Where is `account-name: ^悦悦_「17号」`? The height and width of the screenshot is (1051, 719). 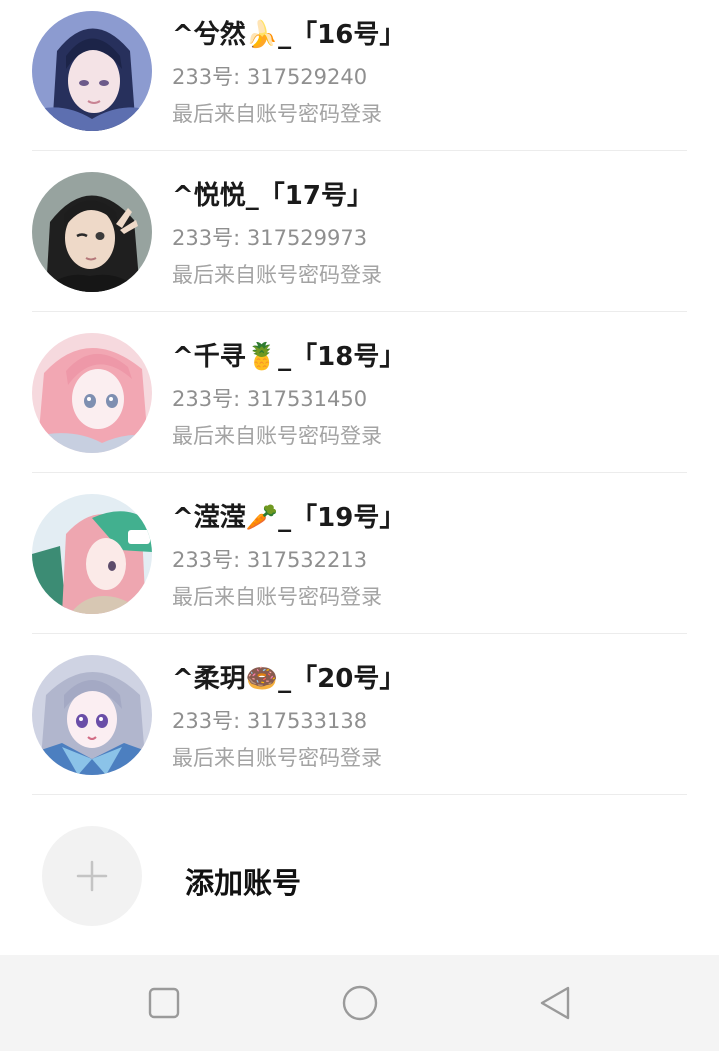 account-name: ^悦悦_「17号」 is located at coordinates (272, 196).